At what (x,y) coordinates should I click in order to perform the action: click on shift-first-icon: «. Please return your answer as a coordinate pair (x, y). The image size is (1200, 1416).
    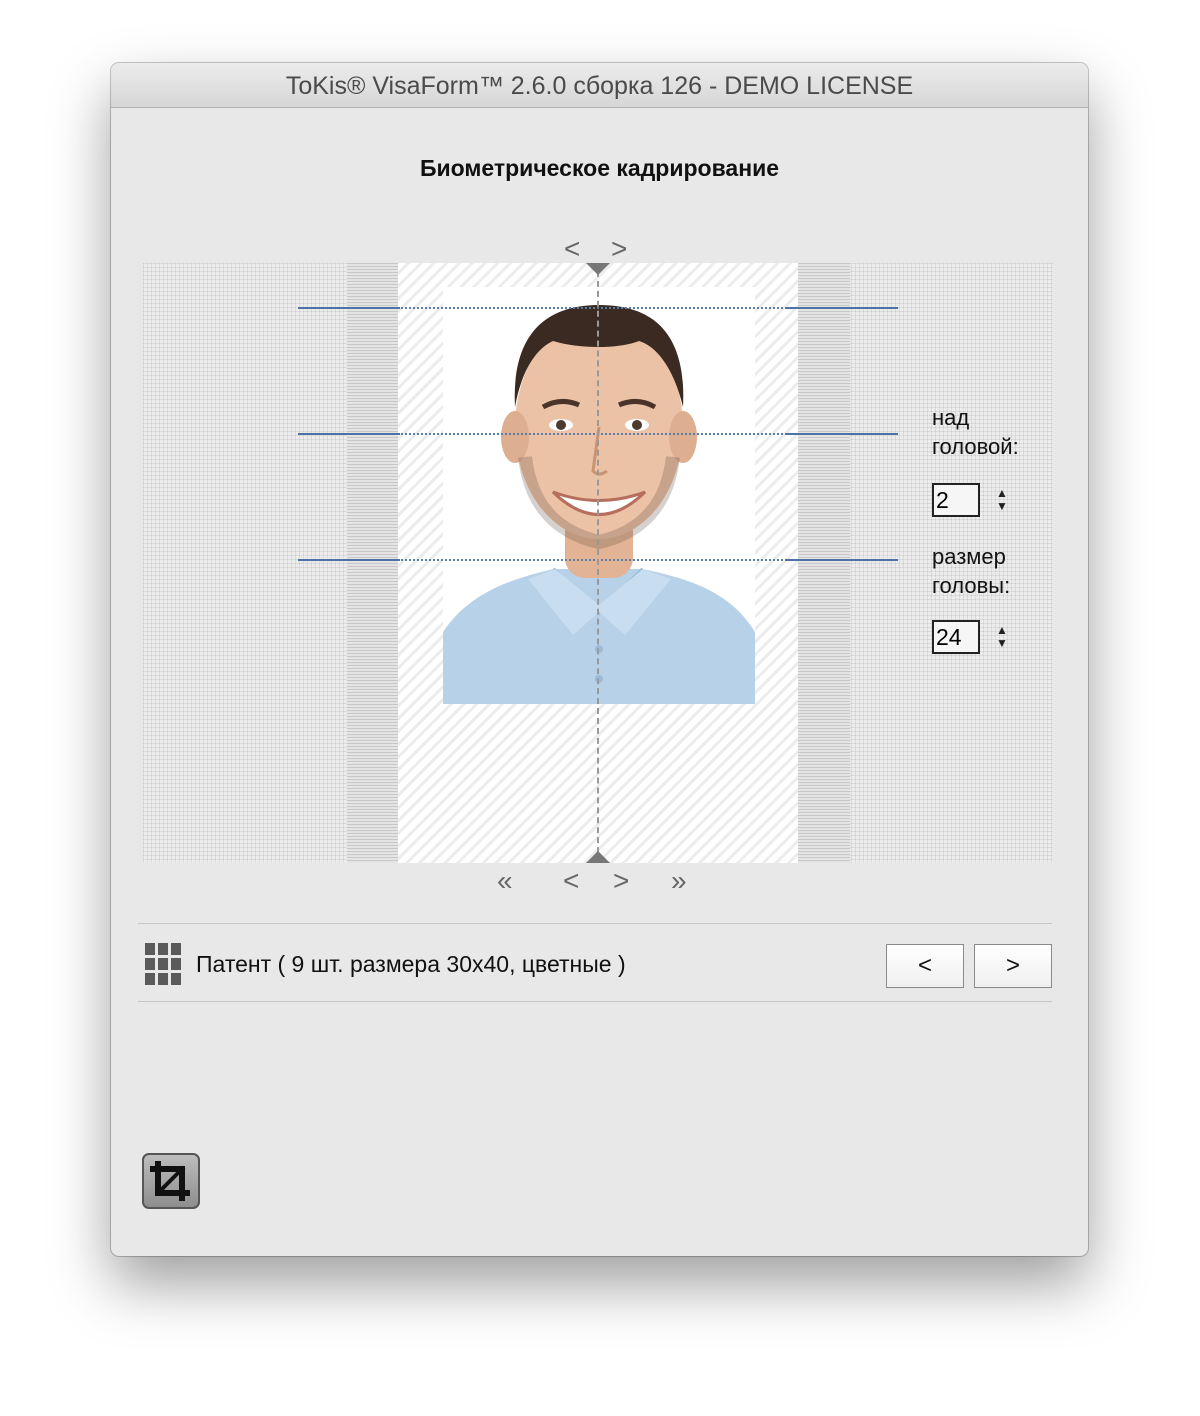
    Looking at the image, I should click on (505, 881).